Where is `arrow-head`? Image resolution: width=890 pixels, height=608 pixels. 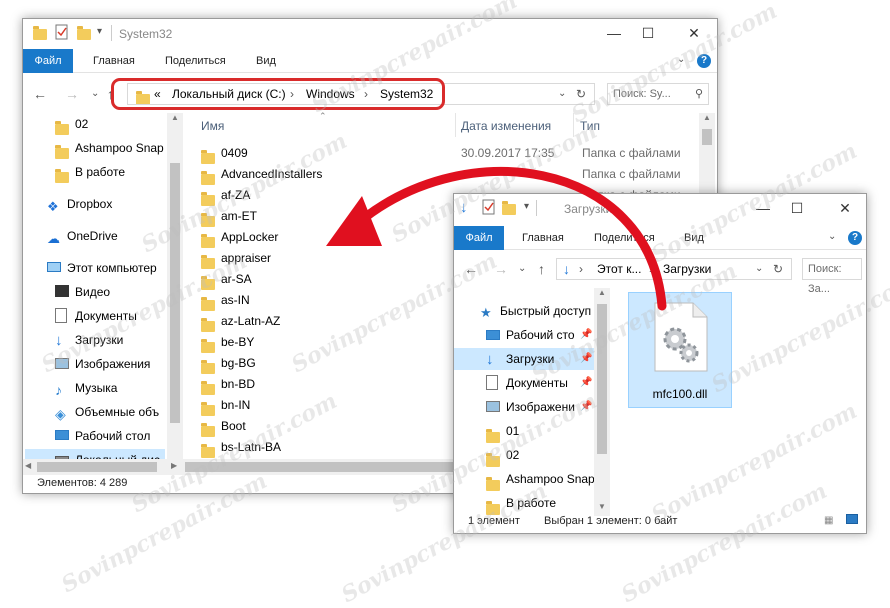 arrow-head is located at coordinates (354, 221).